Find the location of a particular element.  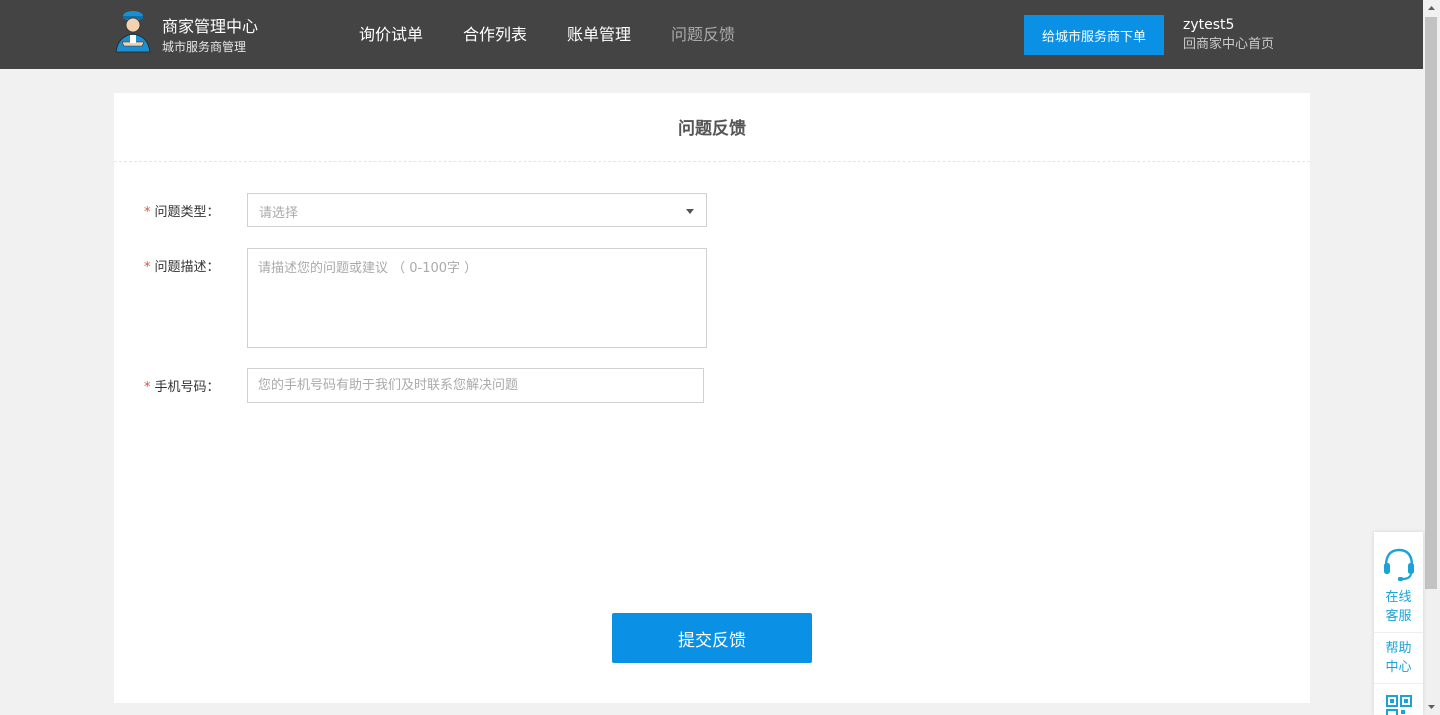

nav-item-billing: 账单管理 is located at coordinates (599, 35).